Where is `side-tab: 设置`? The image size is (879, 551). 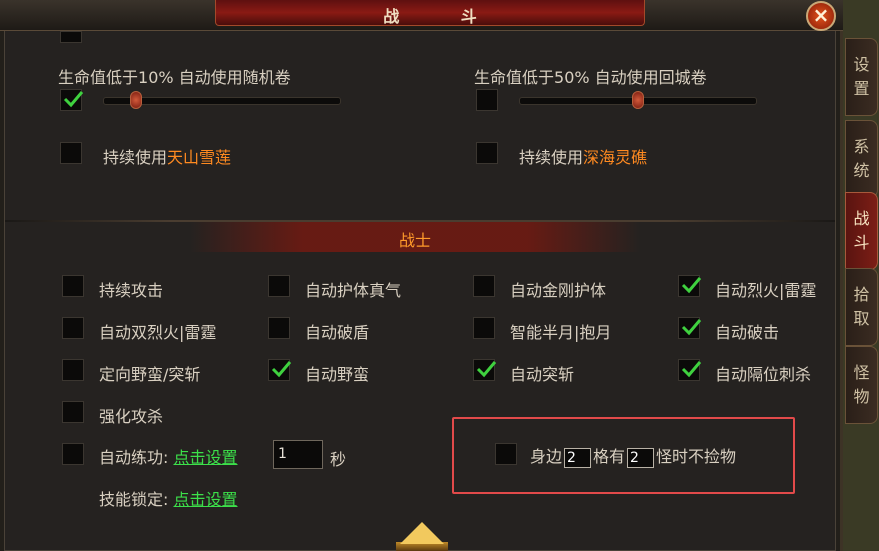 side-tab: 设置 is located at coordinates (861, 77).